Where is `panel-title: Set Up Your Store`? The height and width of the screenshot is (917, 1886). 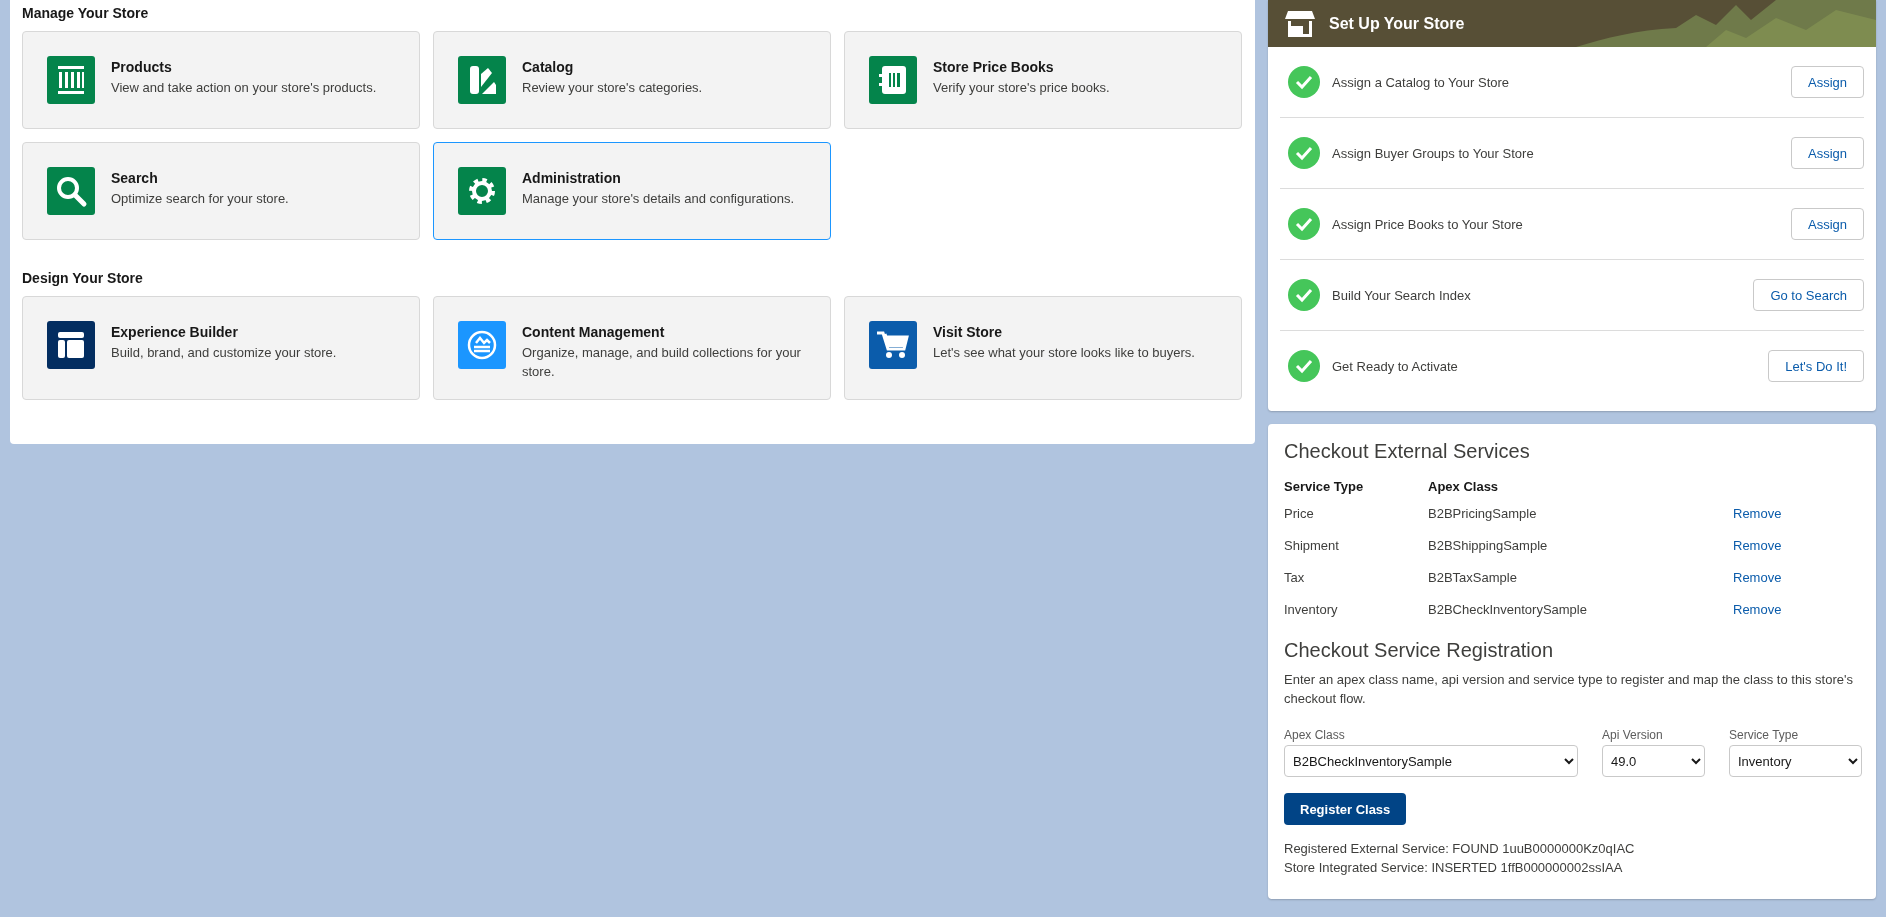 panel-title: Set Up Your Store is located at coordinates (1397, 23).